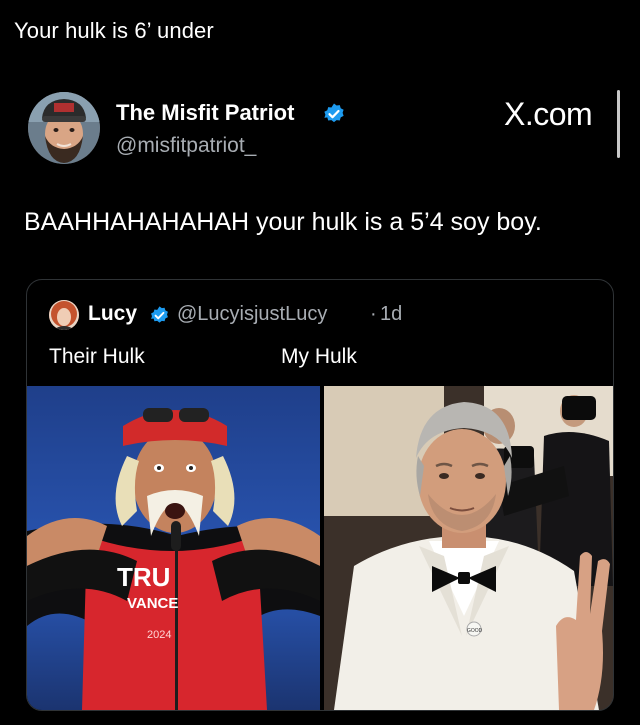 The height and width of the screenshot is (725, 640). What do you see at coordinates (252, 314) in the screenshot?
I see `quote-author-handle: @LucyisjustLucy` at bounding box center [252, 314].